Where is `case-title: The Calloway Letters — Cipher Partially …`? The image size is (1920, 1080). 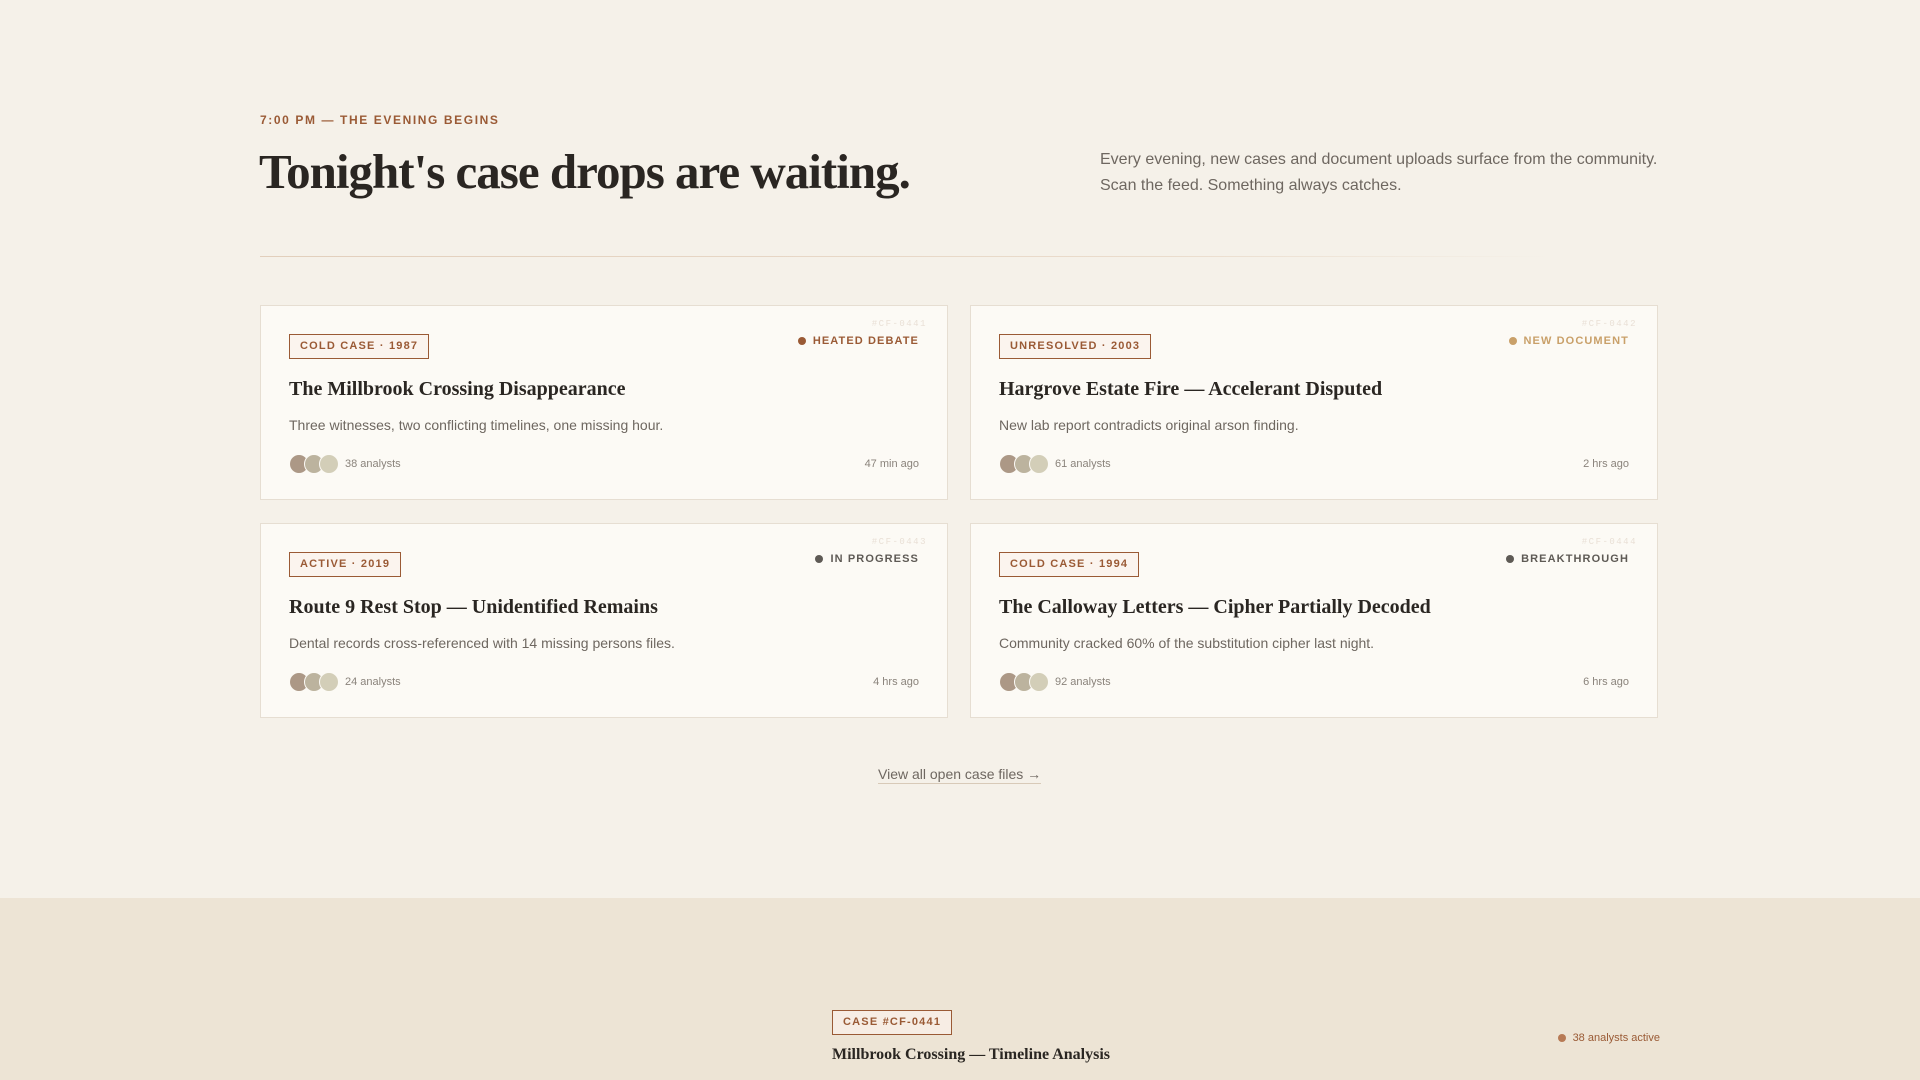
case-title: The Calloway Letters — Cipher Partially … is located at coordinates (1215, 607).